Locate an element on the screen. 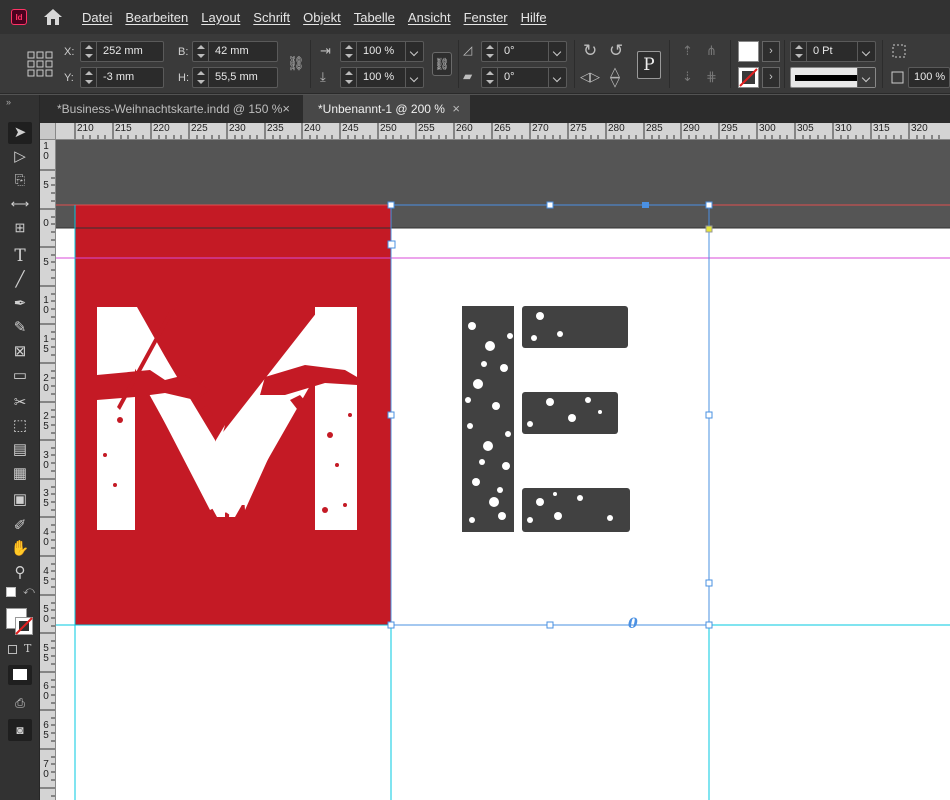  handle-bottom-right is located at coordinates (709, 625).